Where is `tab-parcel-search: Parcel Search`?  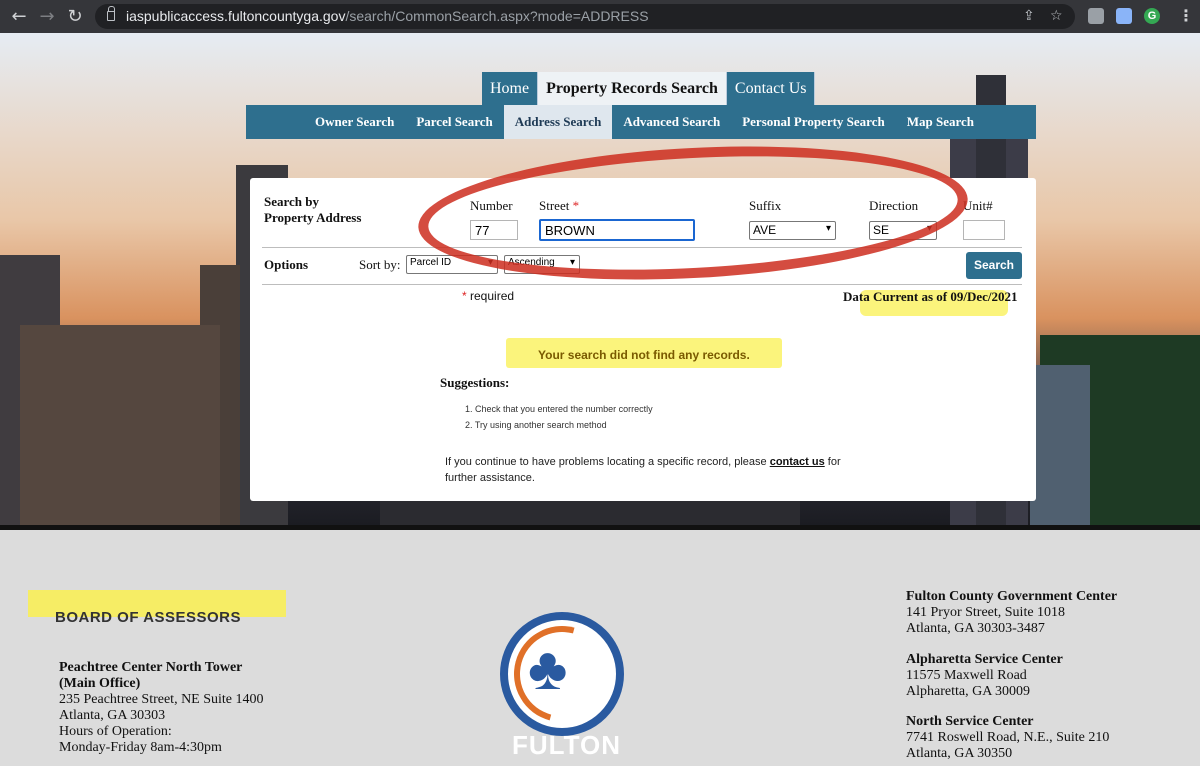 tab-parcel-search: Parcel Search is located at coordinates (454, 122).